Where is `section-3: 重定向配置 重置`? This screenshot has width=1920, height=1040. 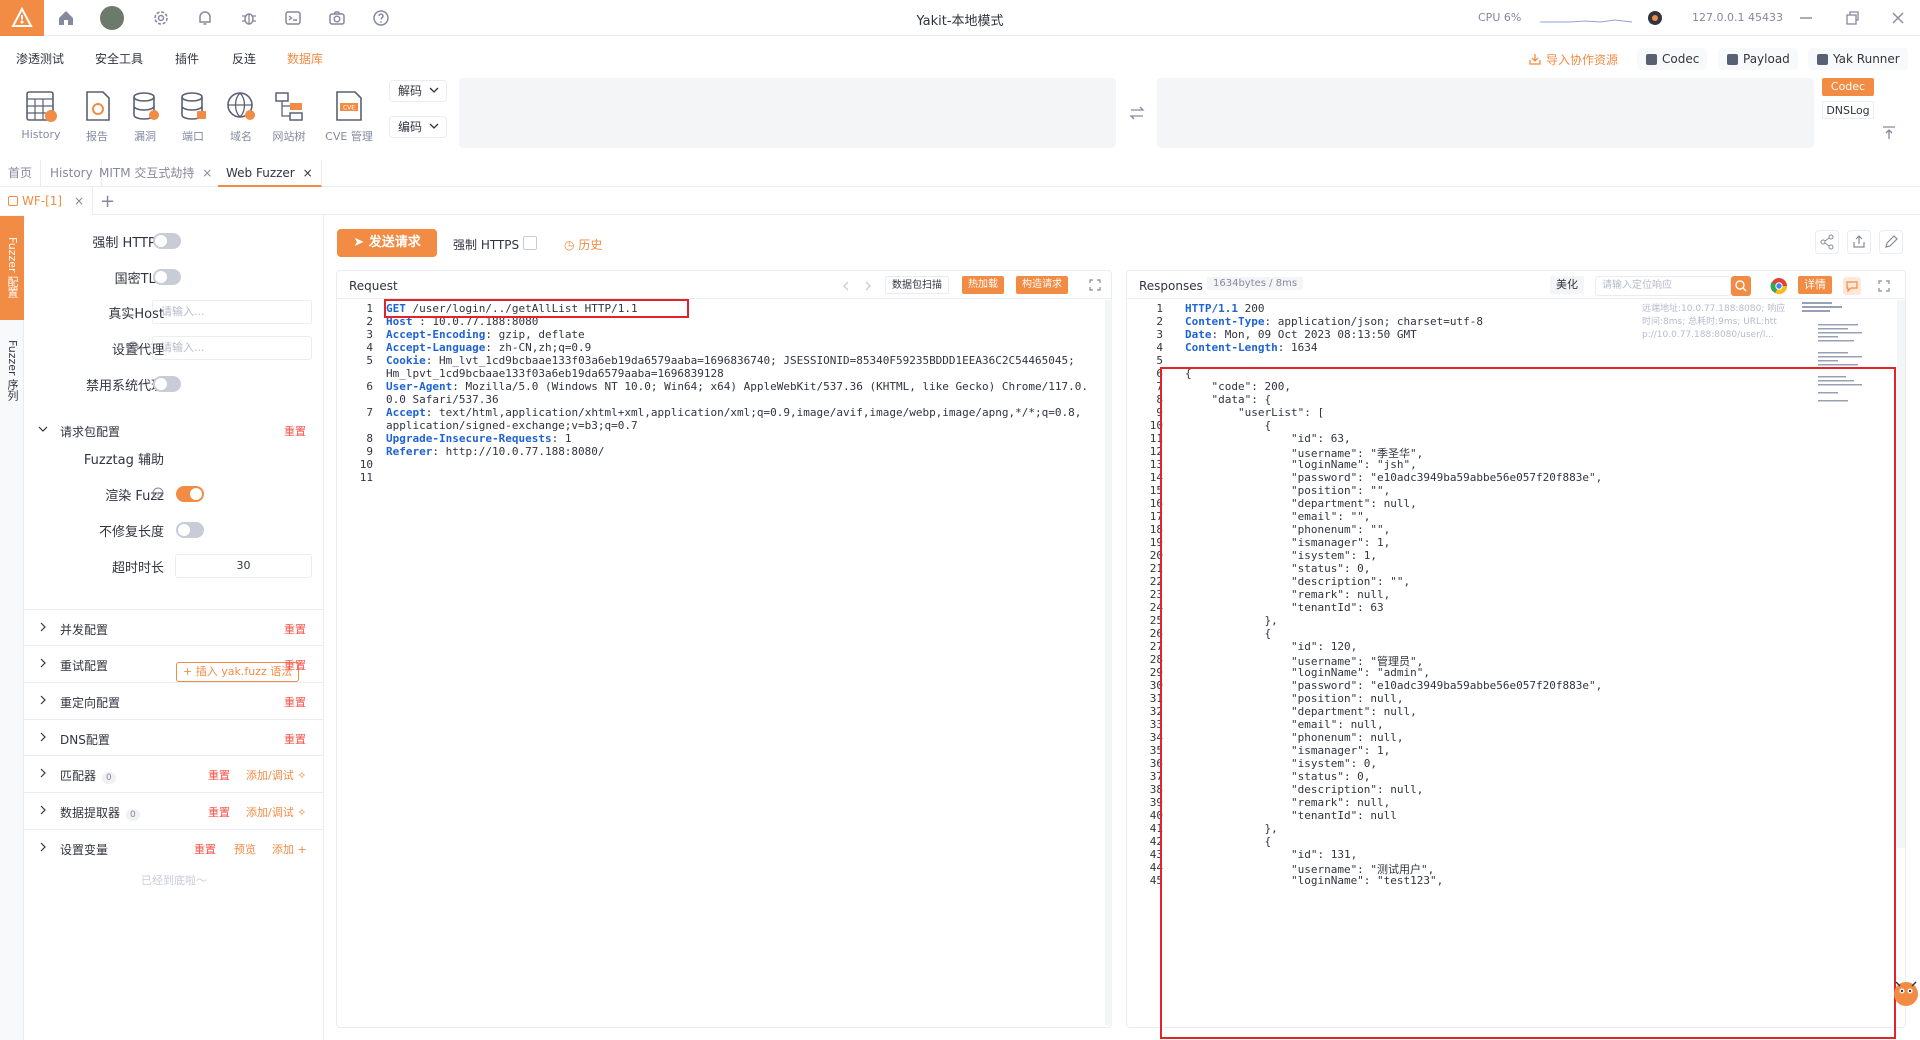
section-3: 重定向配置 重置 is located at coordinates (174, 700).